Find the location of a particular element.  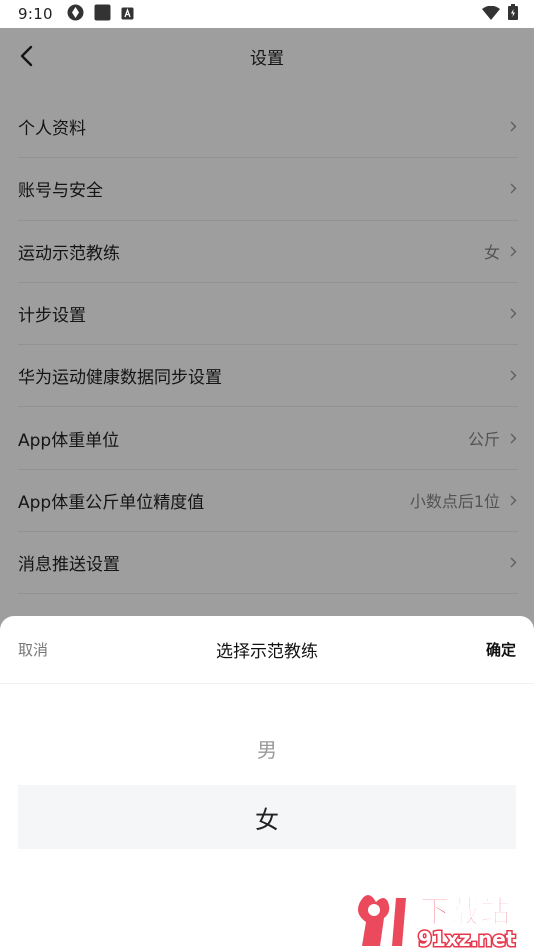

wifi-icon is located at coordinates (491, 14).